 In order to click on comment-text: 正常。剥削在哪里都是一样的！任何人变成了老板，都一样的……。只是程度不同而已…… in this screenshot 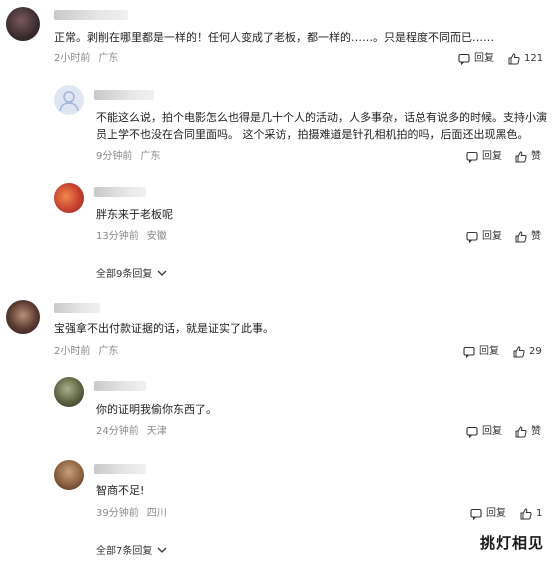, I will do `click(274, 37)`.